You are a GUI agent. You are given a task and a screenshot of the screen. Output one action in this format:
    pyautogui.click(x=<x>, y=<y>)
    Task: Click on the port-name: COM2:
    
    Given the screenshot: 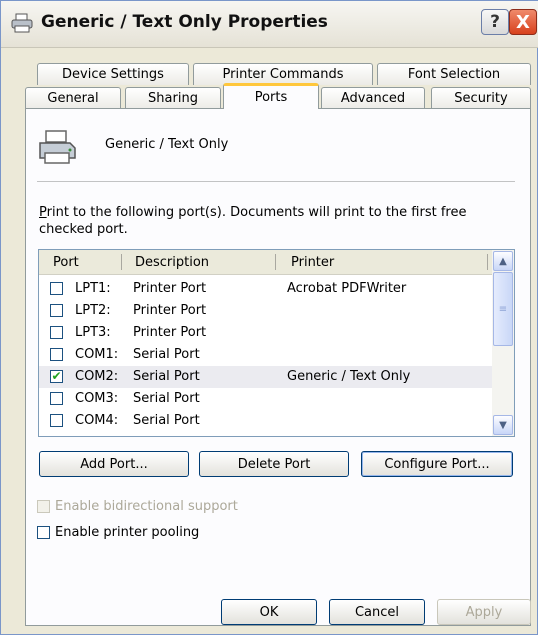 What is the action you would take?
    pyautogui.click(x=97, y=376)
    